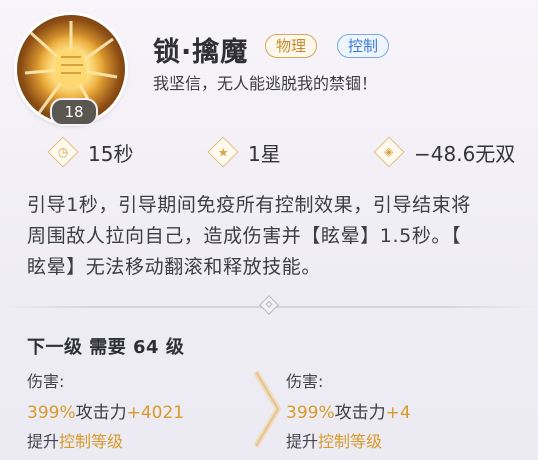 The image size is (538, 460). Describe the element at coordinates (223, 152) in the screenshot. I see `star-icon: ★` at that location.